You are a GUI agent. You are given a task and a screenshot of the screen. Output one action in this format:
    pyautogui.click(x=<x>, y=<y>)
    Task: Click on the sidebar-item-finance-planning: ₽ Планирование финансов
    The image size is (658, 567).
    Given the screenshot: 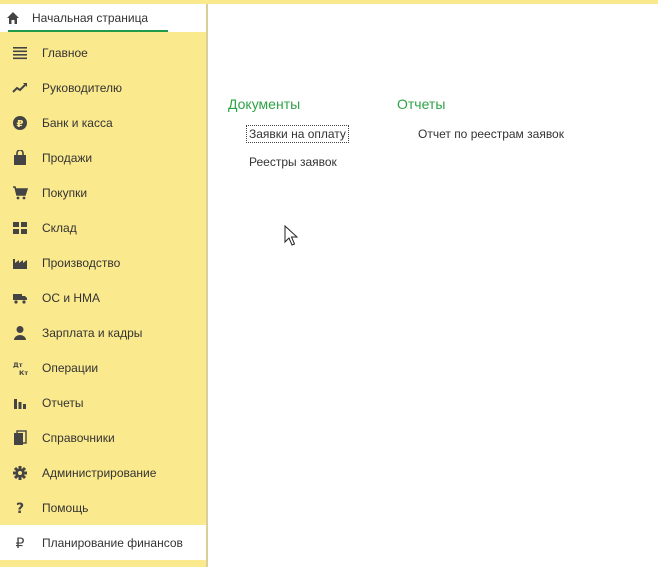 What is the action you would take?
    pyautogui.click(x=103, y=542)
    